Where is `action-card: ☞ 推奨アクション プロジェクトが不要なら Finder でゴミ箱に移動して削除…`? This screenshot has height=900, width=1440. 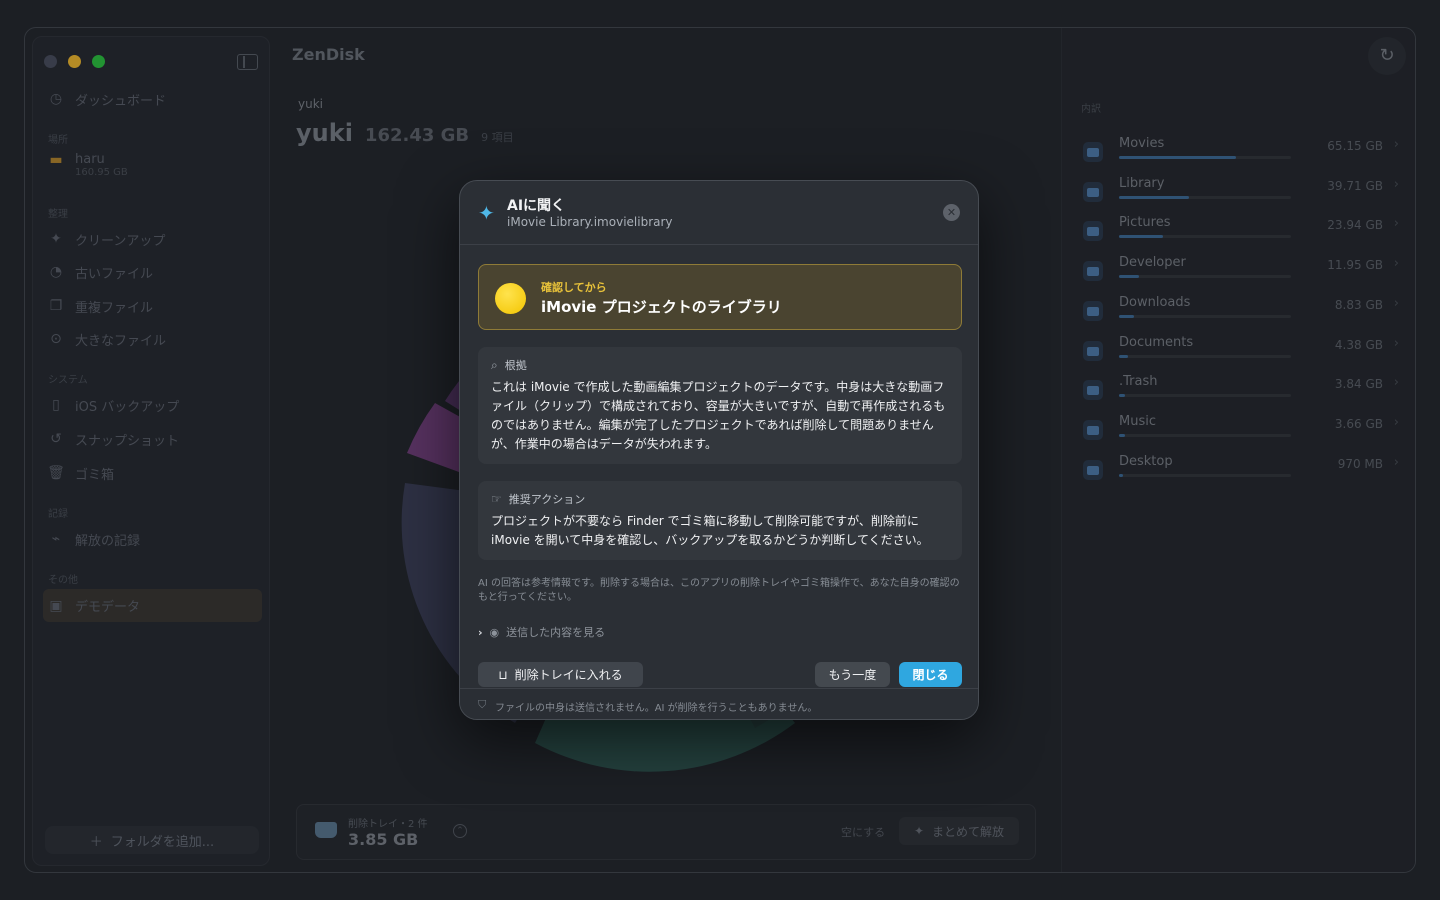 action-card: ☞ 推奨アクション プロジェクトが不要なら Finder でゴミ箱に移動して削除… is located at coordinates (720, 520).